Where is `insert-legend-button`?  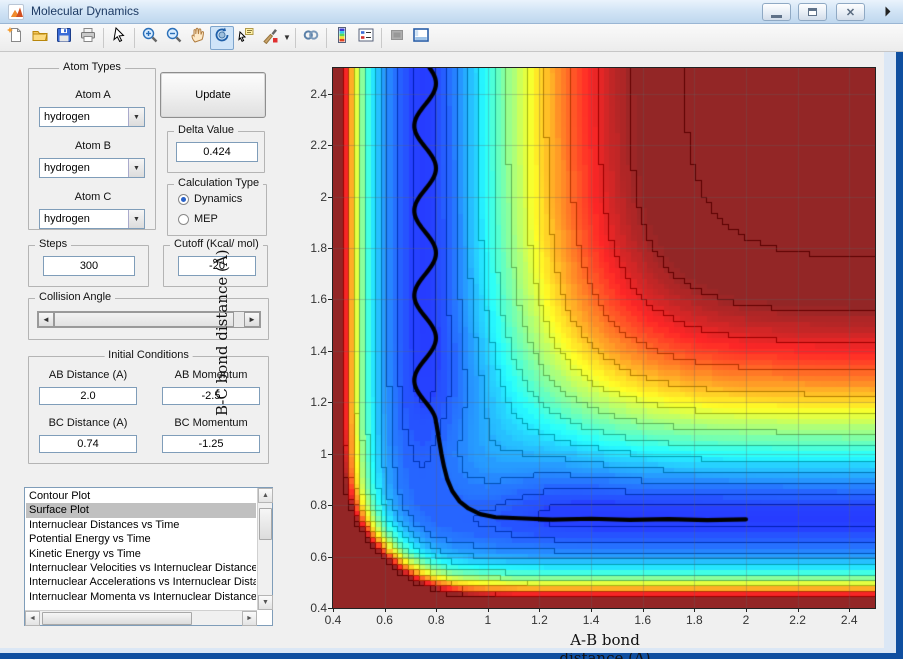 insert-legend-button is located at coordinates (366, 38).